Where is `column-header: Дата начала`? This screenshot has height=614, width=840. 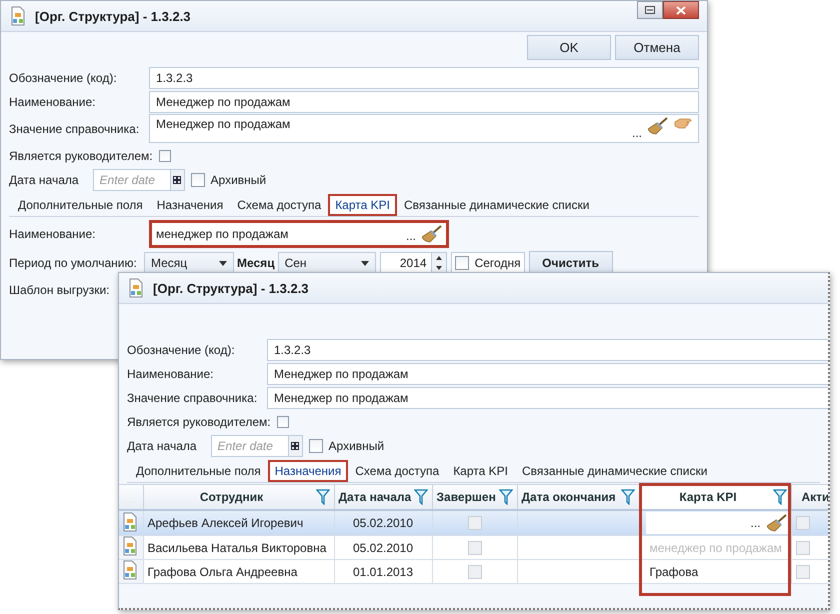
column-header: Дата начала is located at coordinates (383, 497).